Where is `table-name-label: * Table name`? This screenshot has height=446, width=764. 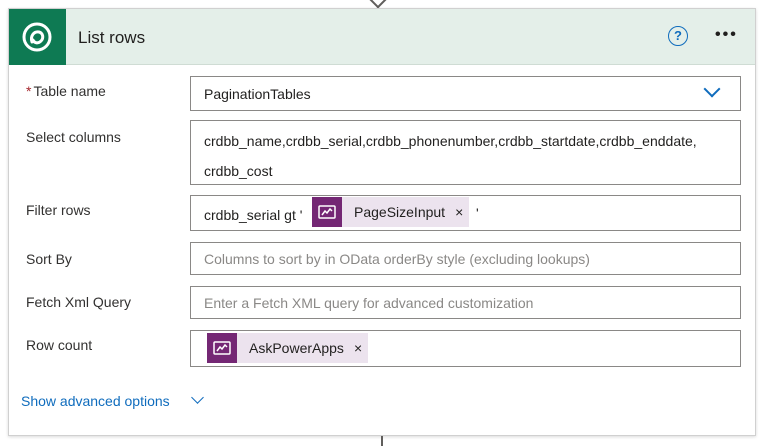
table-name-label: * Table name is located at coordinates (66, 91).